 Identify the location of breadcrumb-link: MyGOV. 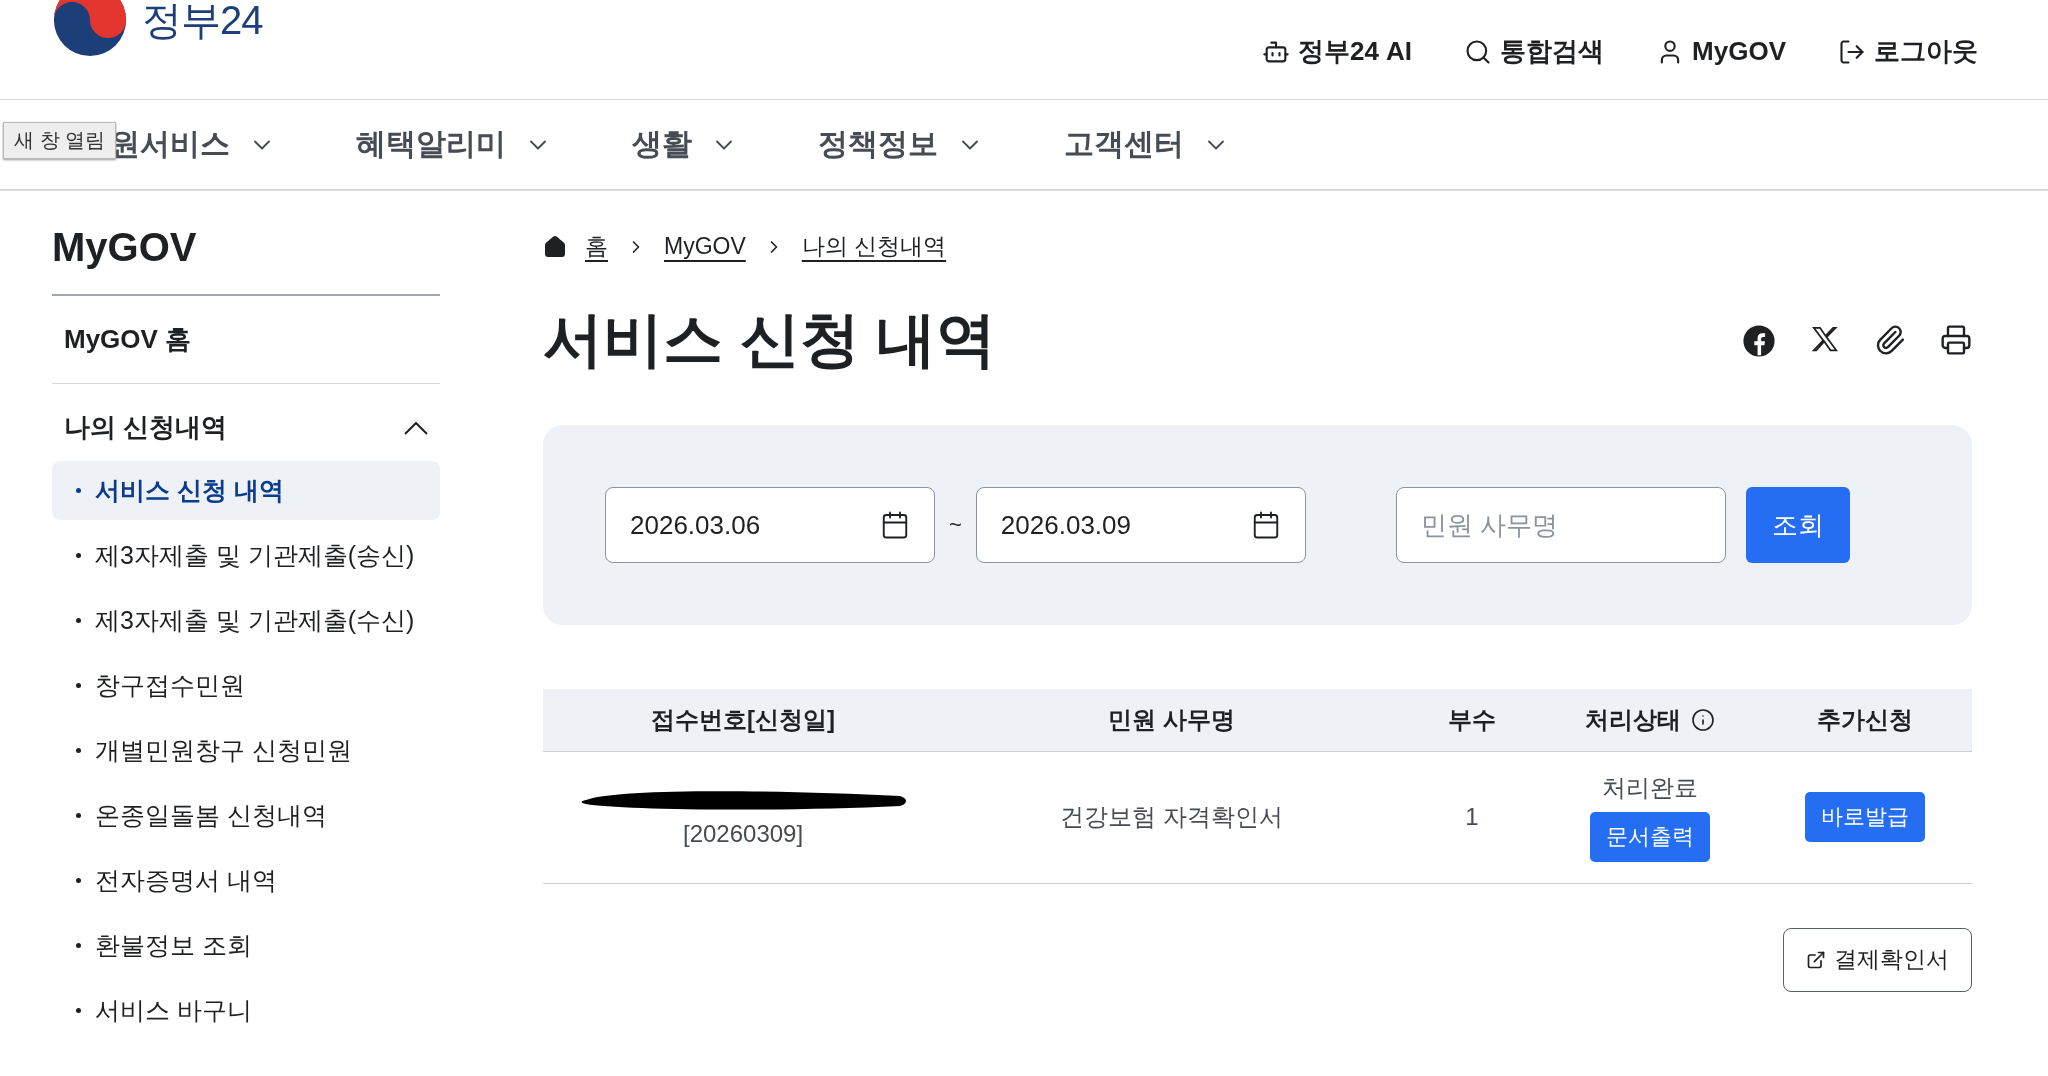
(705, 246).